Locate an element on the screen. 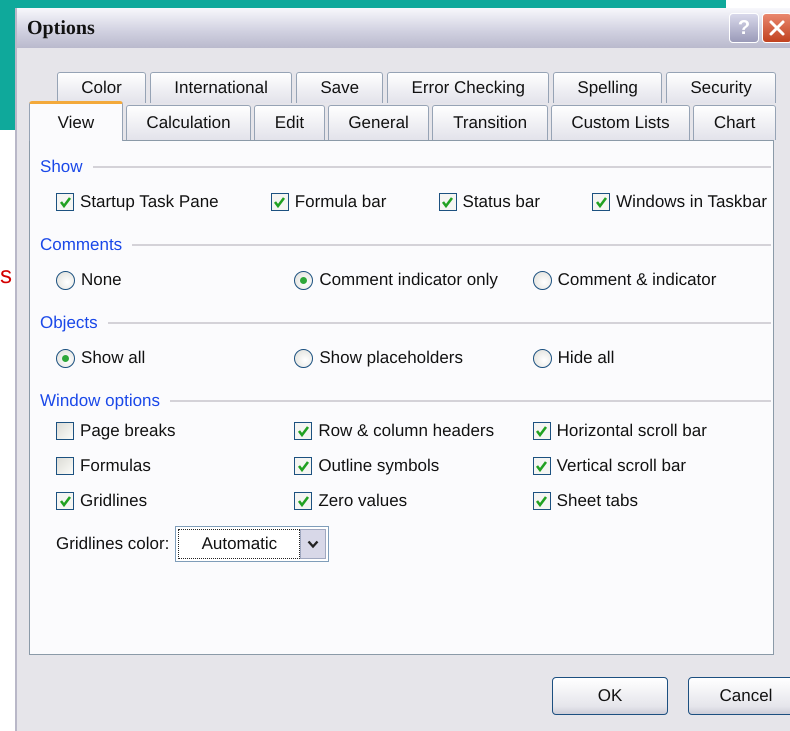  checkbox-label: Horizontal scroll bar is located at coordinates (631, 431).